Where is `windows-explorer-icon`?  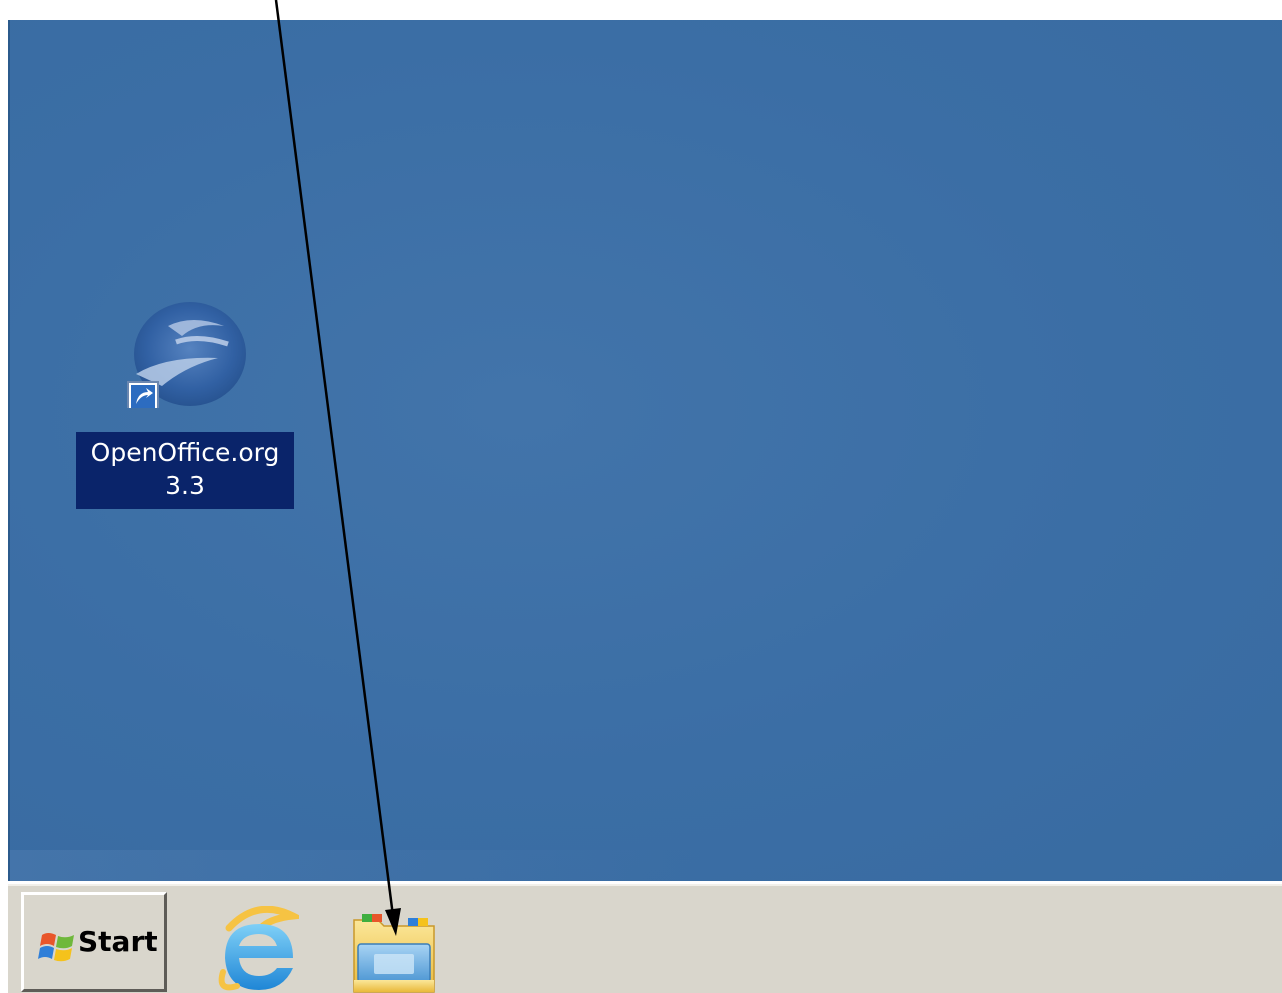
windows-explorer-icon is located at coordinates (394, 953).